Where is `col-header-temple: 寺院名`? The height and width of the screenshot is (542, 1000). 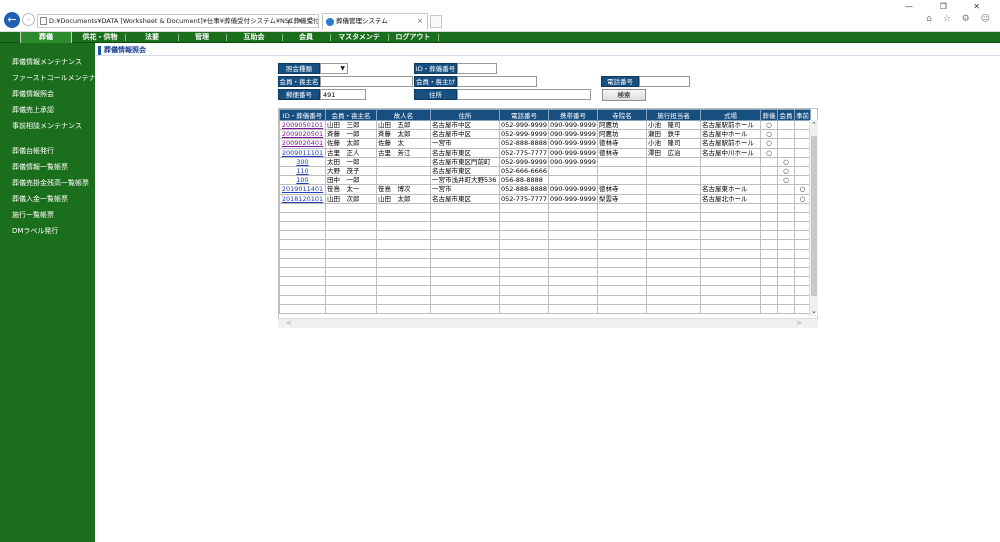 col-header-temple: 寺院名 is located at coordinates (622, 115).